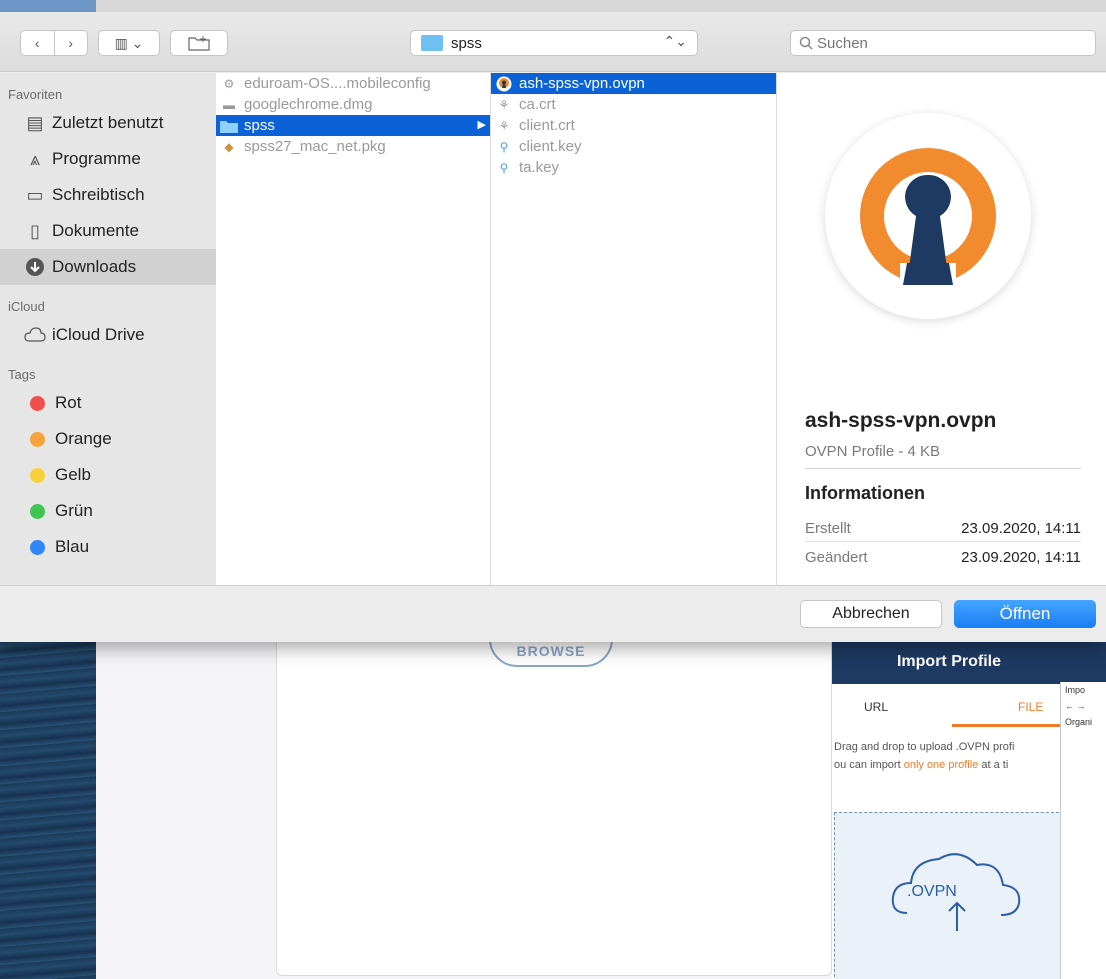  What do you see at coordinates (1075, 690) in the screenshot?
I see `explorer-title: Impo` at bounding box center [1075, 690].